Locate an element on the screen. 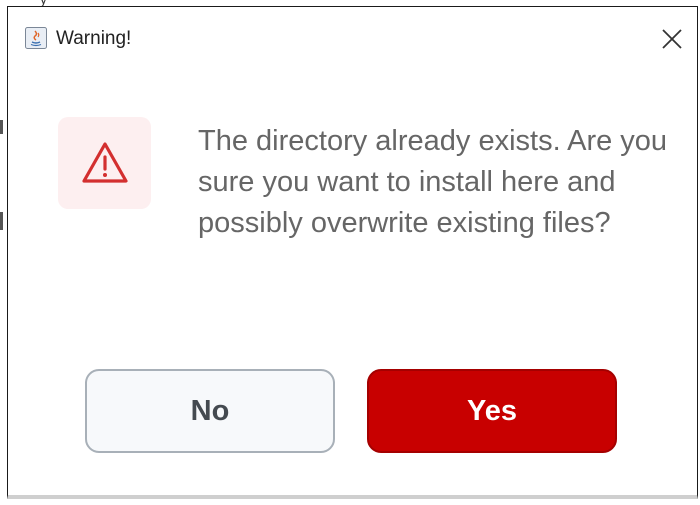 This screenshot has height=505, width=700. no-button-label: No is located at coordinates (210, 410).